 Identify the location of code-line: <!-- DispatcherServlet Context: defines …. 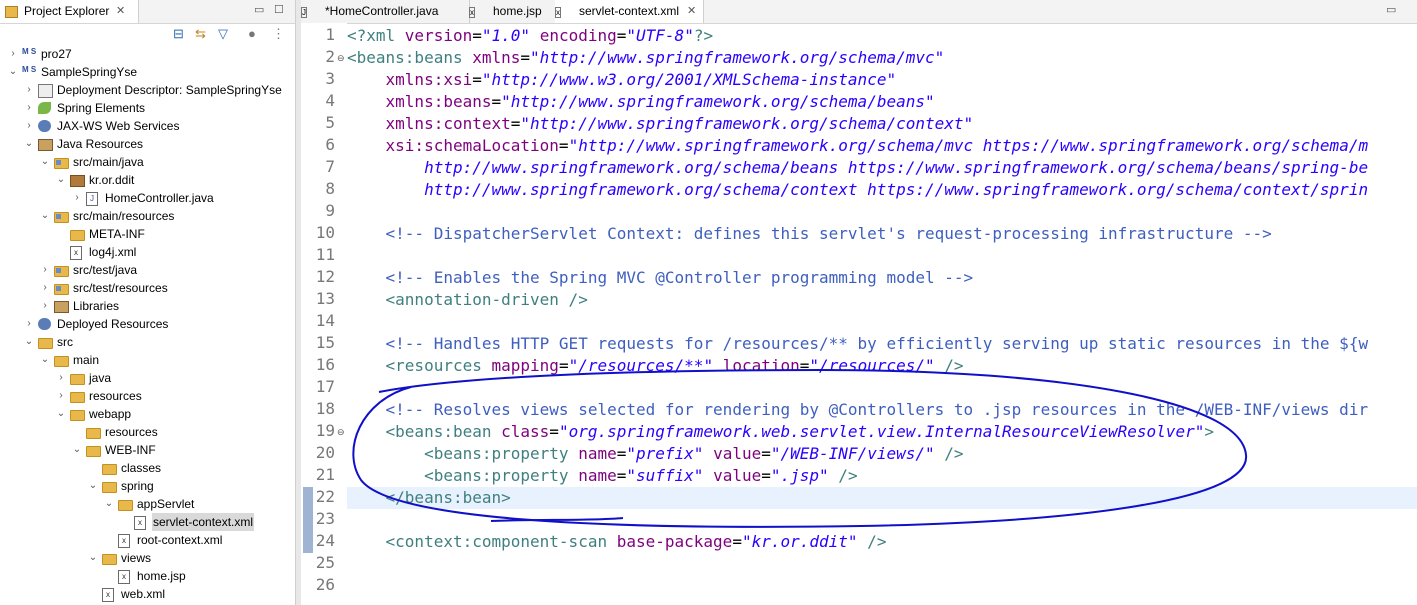
(882, 234).